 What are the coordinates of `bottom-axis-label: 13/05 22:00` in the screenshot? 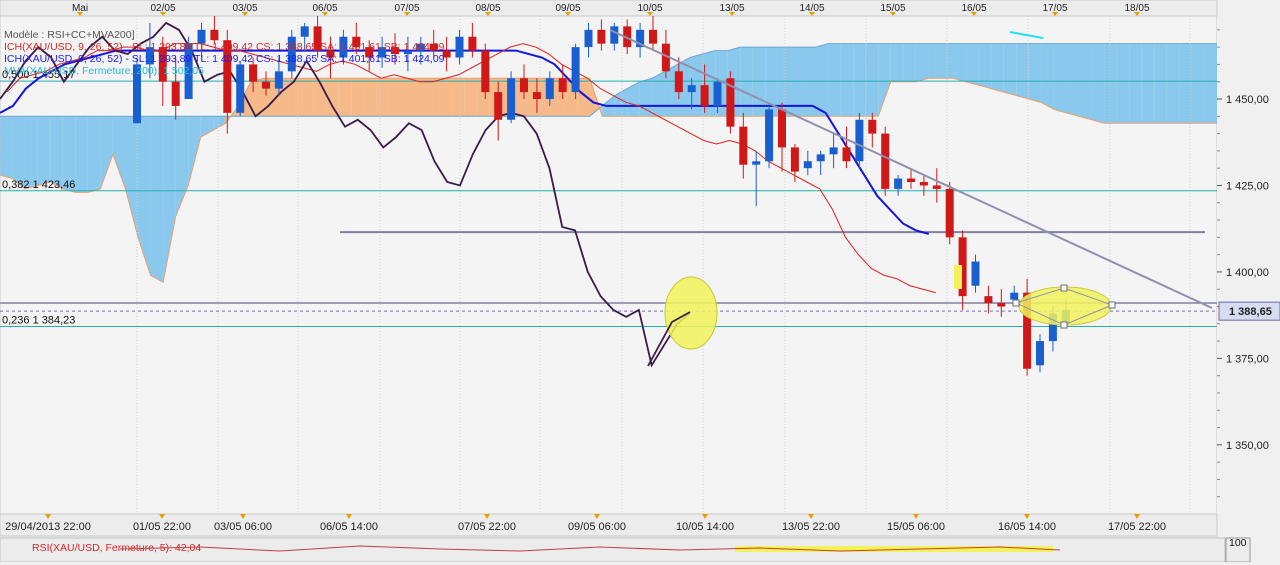 It's located at (811, 527).